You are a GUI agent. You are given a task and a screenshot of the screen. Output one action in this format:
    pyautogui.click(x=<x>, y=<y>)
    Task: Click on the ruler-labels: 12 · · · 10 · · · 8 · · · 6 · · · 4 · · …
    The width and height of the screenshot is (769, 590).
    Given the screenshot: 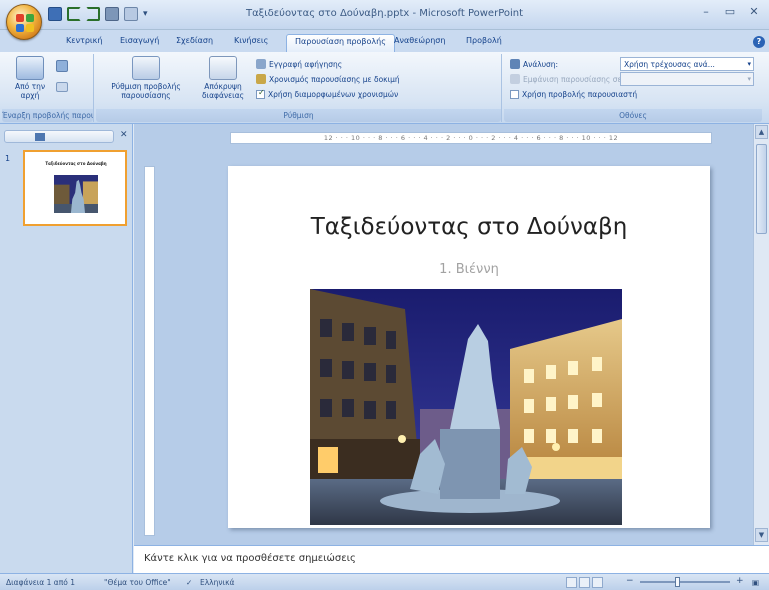 What is the action you would take?
    pyautogui.click(x=471, y=138)
    